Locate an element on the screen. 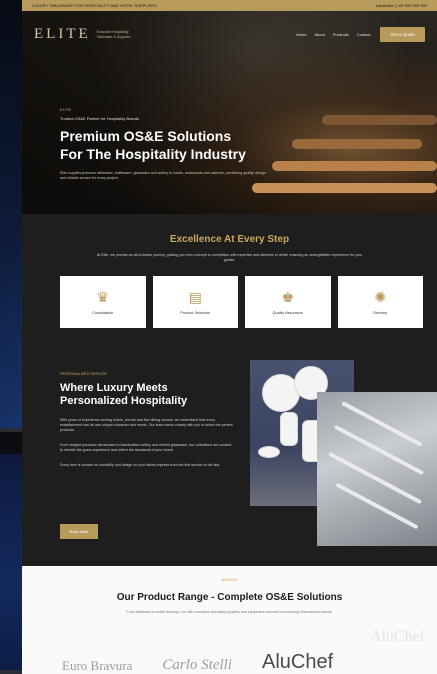 The height and width of the screenshot is (674, 437). nav-link-about: About is located at coordinates (319, 34).